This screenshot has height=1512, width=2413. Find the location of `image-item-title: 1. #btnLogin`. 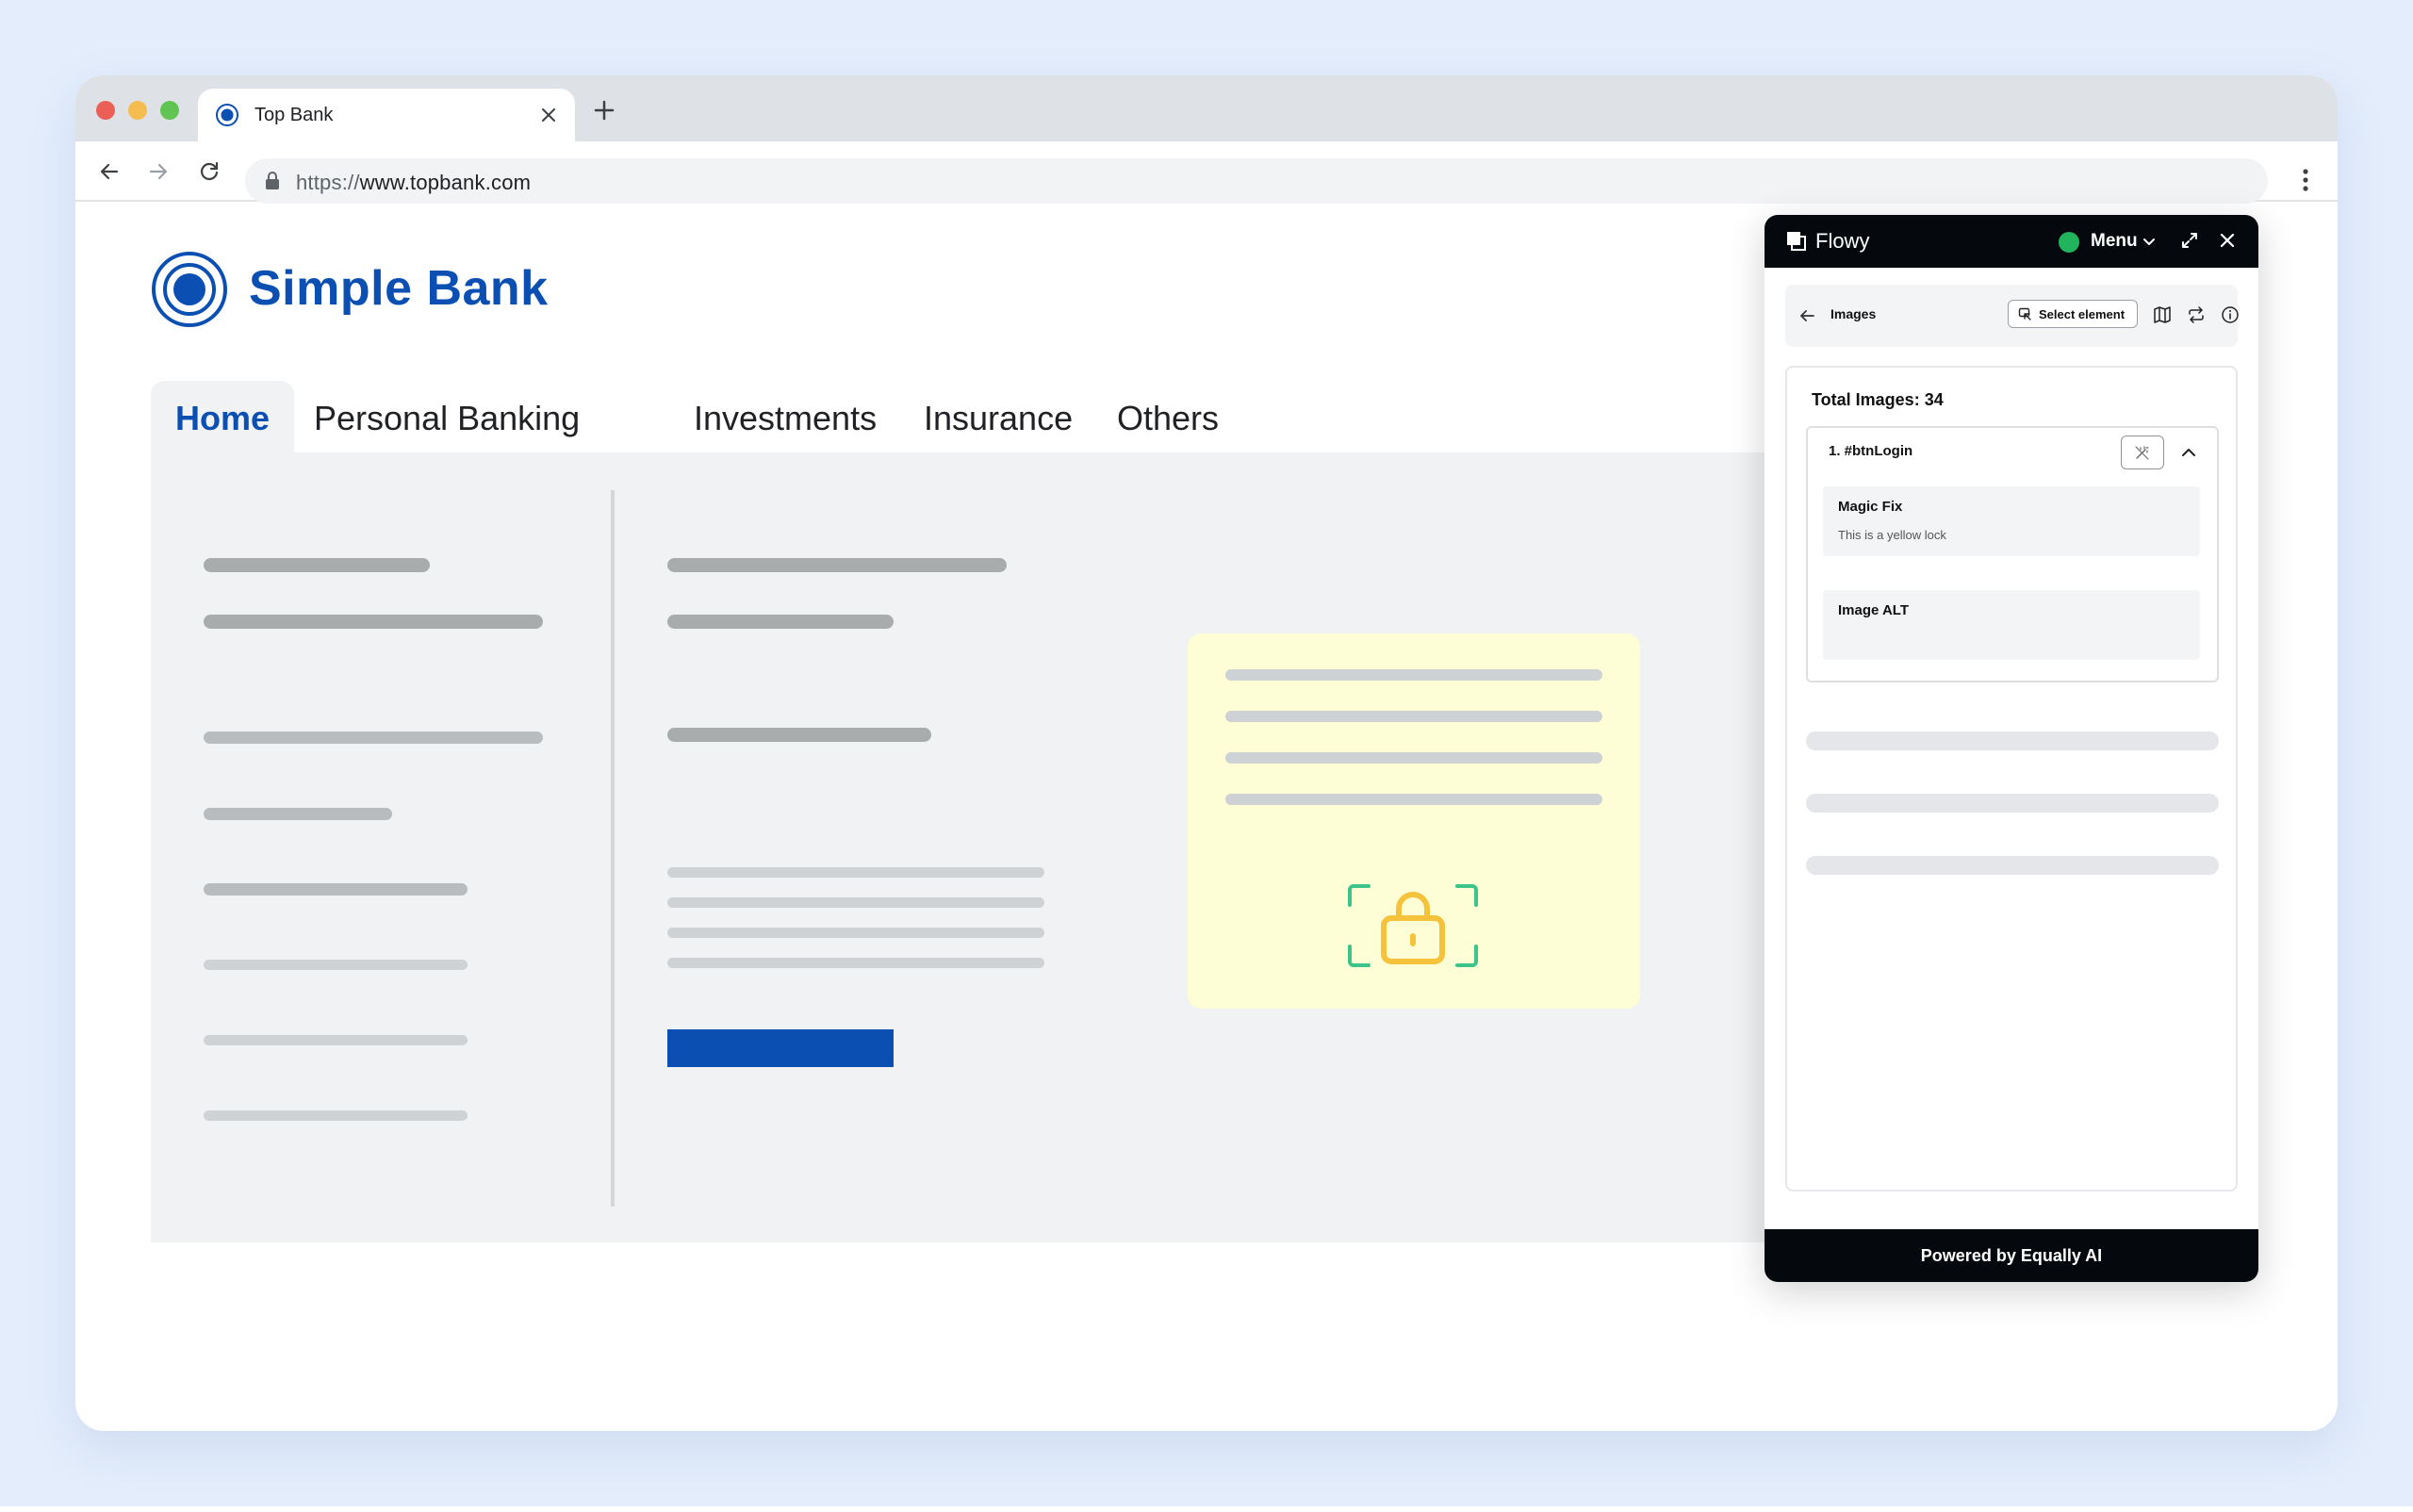

image-item-title: 1. #btnLogin is located at coordinates (1870, 451).